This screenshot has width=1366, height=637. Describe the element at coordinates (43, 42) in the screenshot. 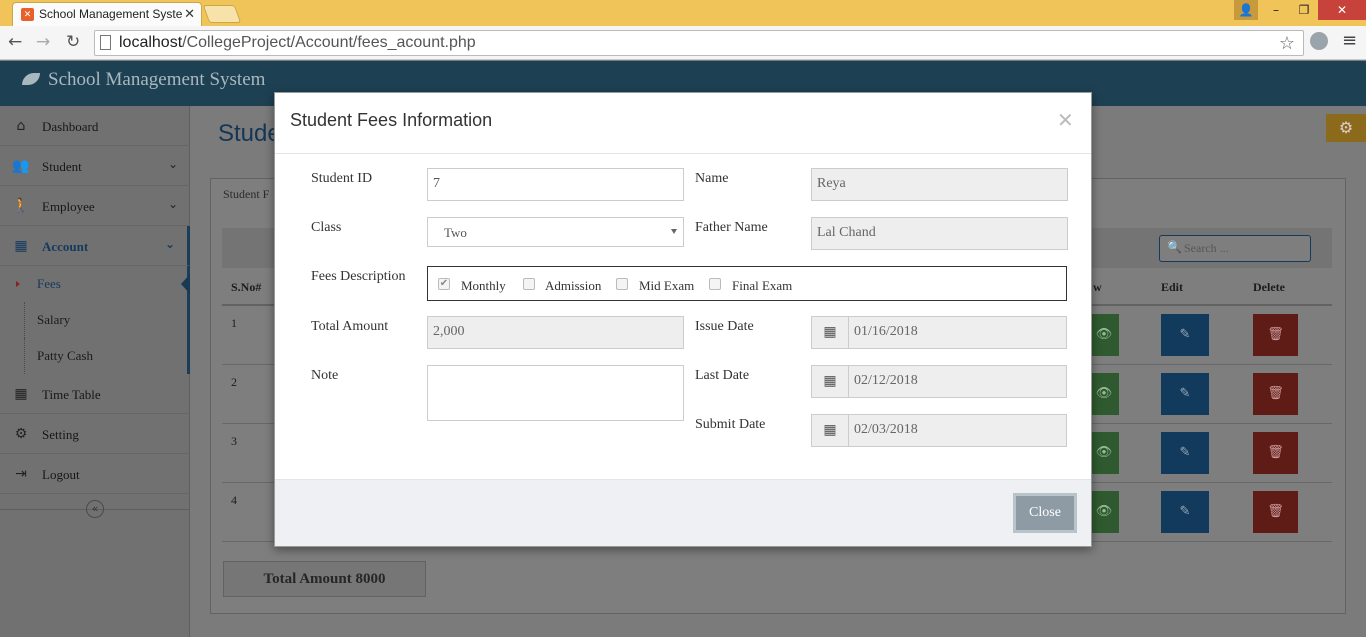

I see `forward-icon: →` at that location.